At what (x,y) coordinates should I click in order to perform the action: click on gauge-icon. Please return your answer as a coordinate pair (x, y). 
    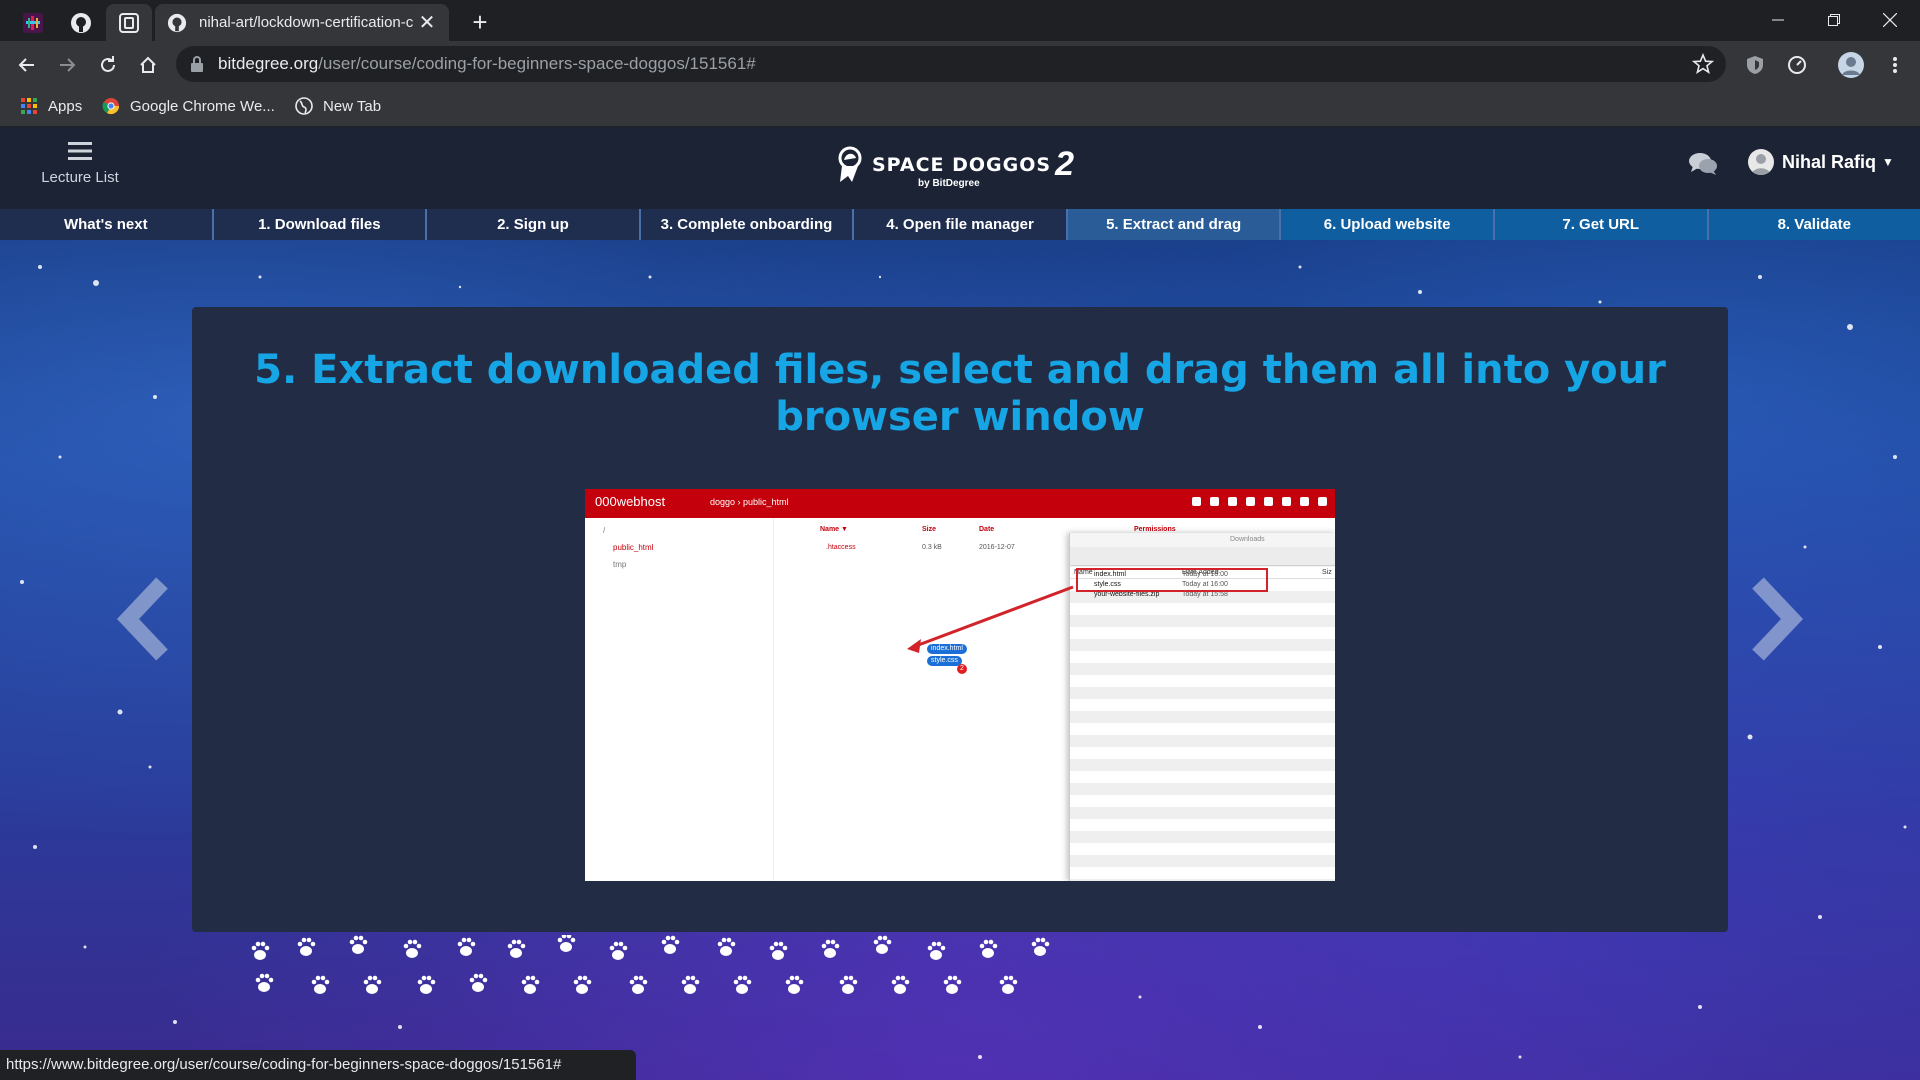
    Looking at the image, I should click on (1797, 65).